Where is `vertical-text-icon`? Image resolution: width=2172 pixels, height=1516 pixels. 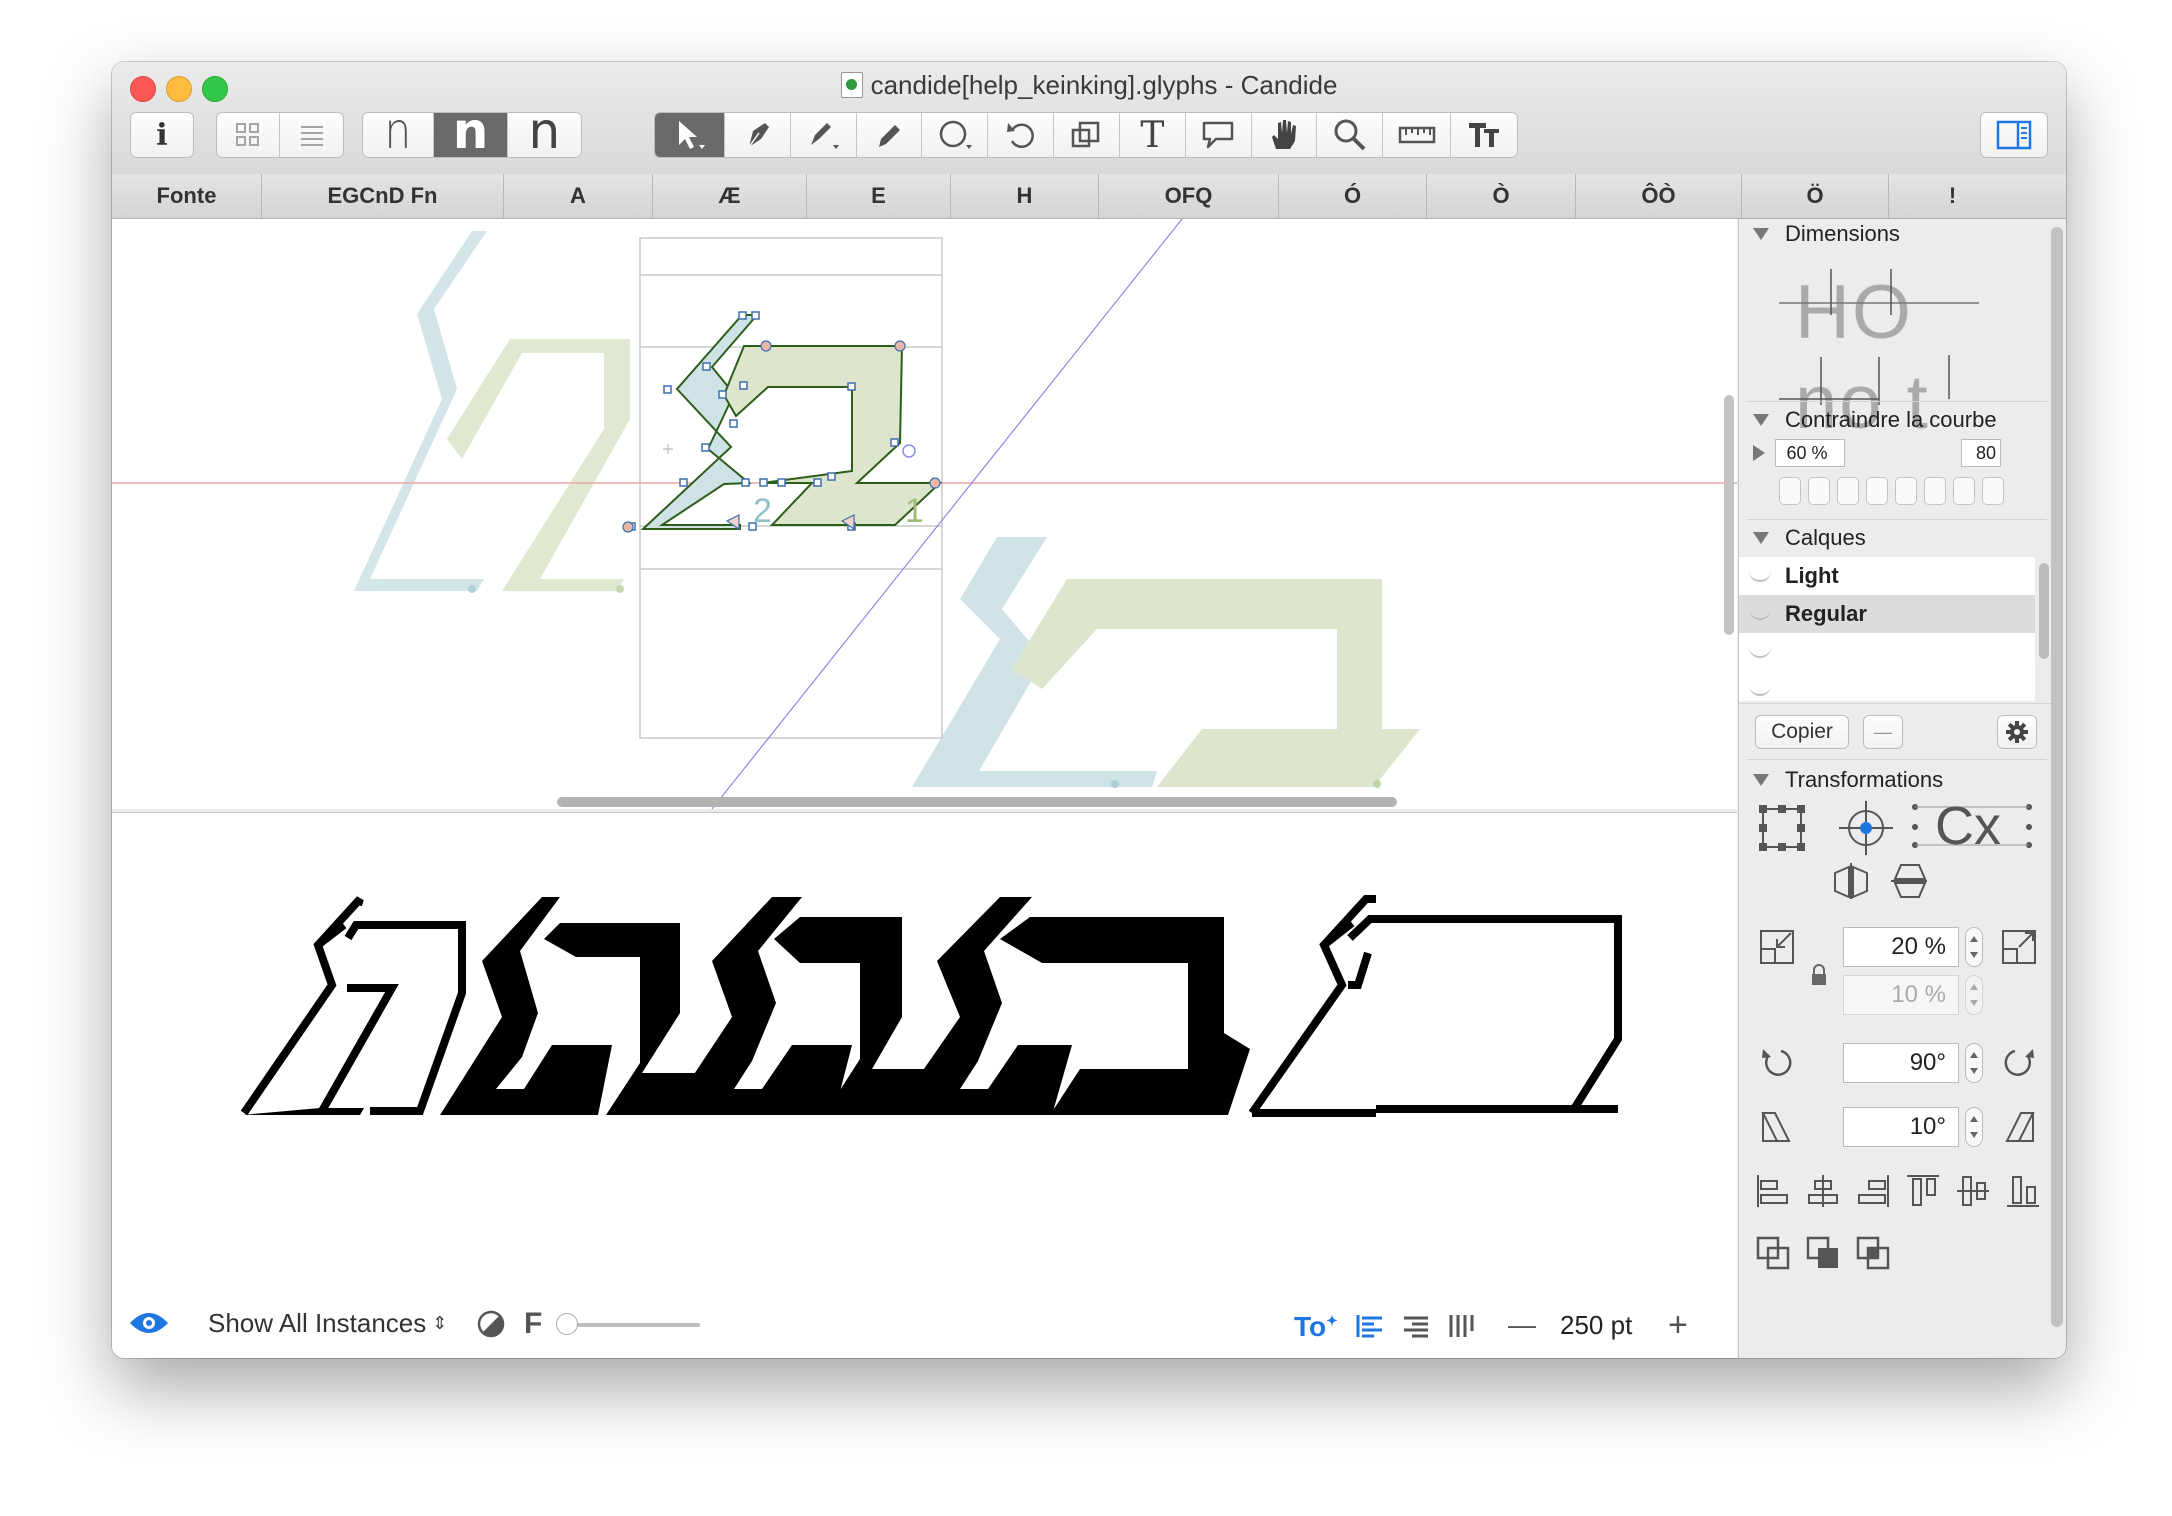
vertical-text-icon is located at coordinates (1462, 1326).